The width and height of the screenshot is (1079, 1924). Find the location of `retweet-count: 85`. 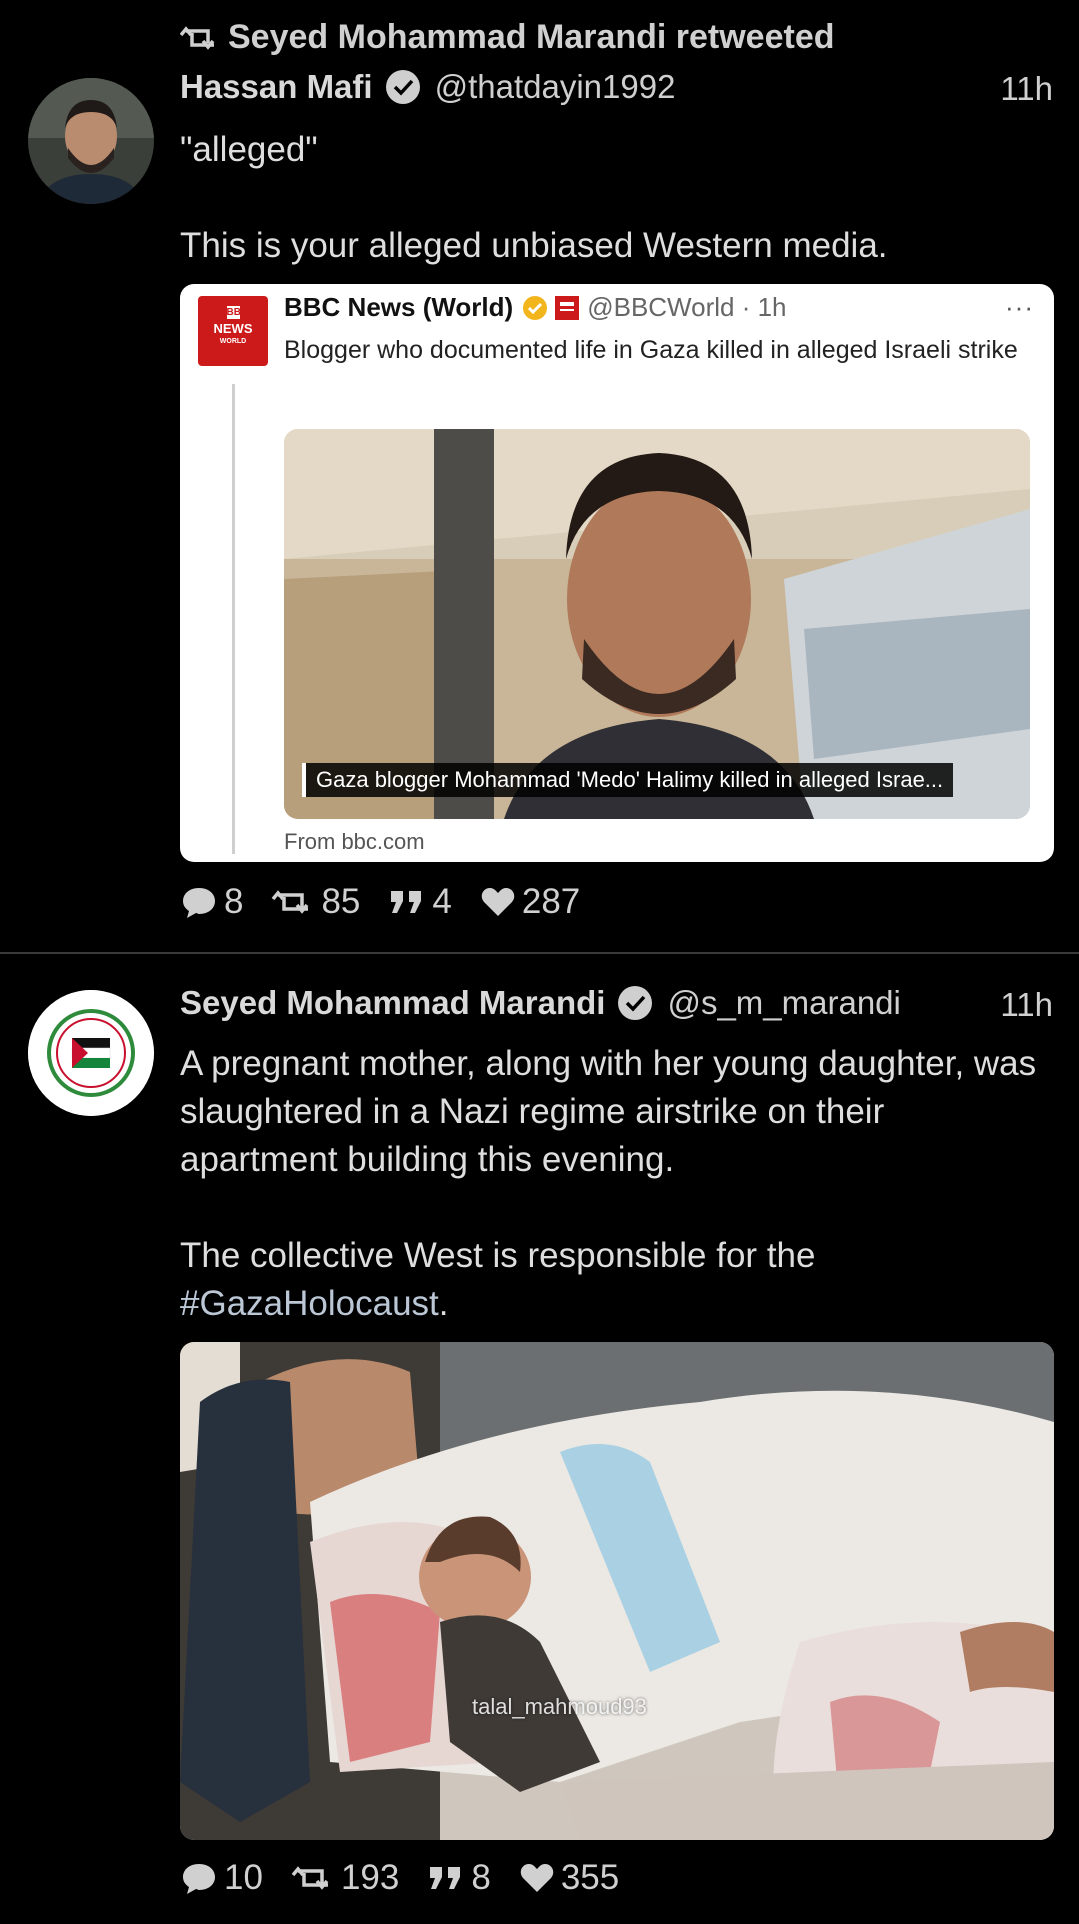

retweet-count: 85 is located at coordinates (341, 901).